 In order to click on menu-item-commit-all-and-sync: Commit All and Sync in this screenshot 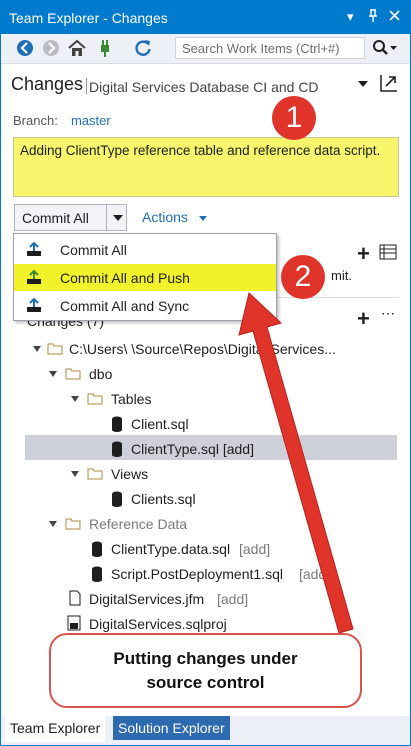, I will do `click(145, 305)`.